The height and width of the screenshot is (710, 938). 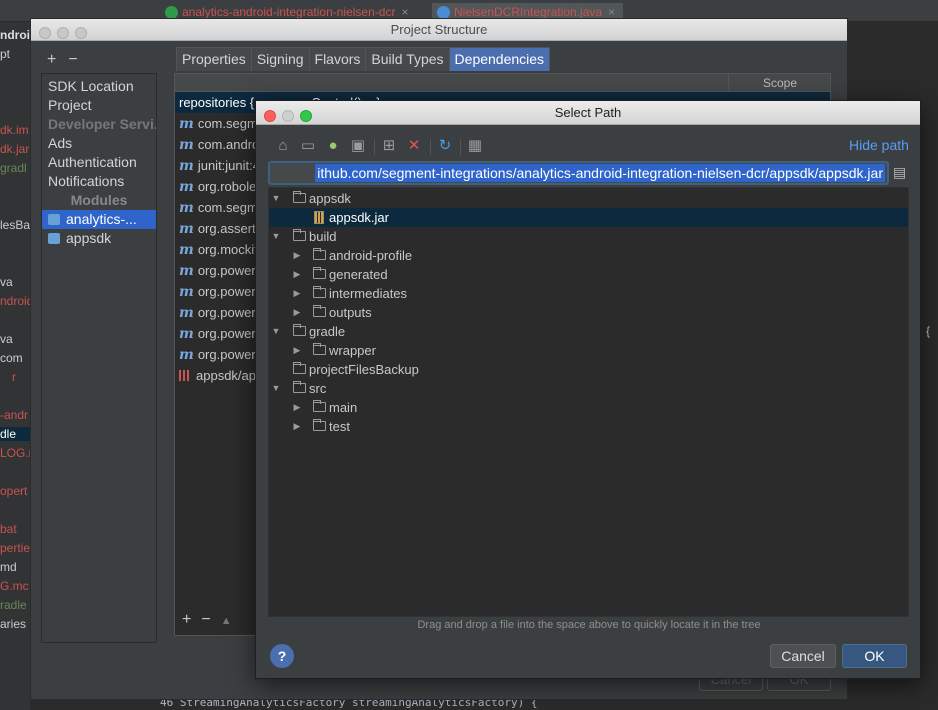 What do you see at coordinates (779, 83) in the screenshot?
I see `scope-column-header: Scope` at bounding box center [779, 83].